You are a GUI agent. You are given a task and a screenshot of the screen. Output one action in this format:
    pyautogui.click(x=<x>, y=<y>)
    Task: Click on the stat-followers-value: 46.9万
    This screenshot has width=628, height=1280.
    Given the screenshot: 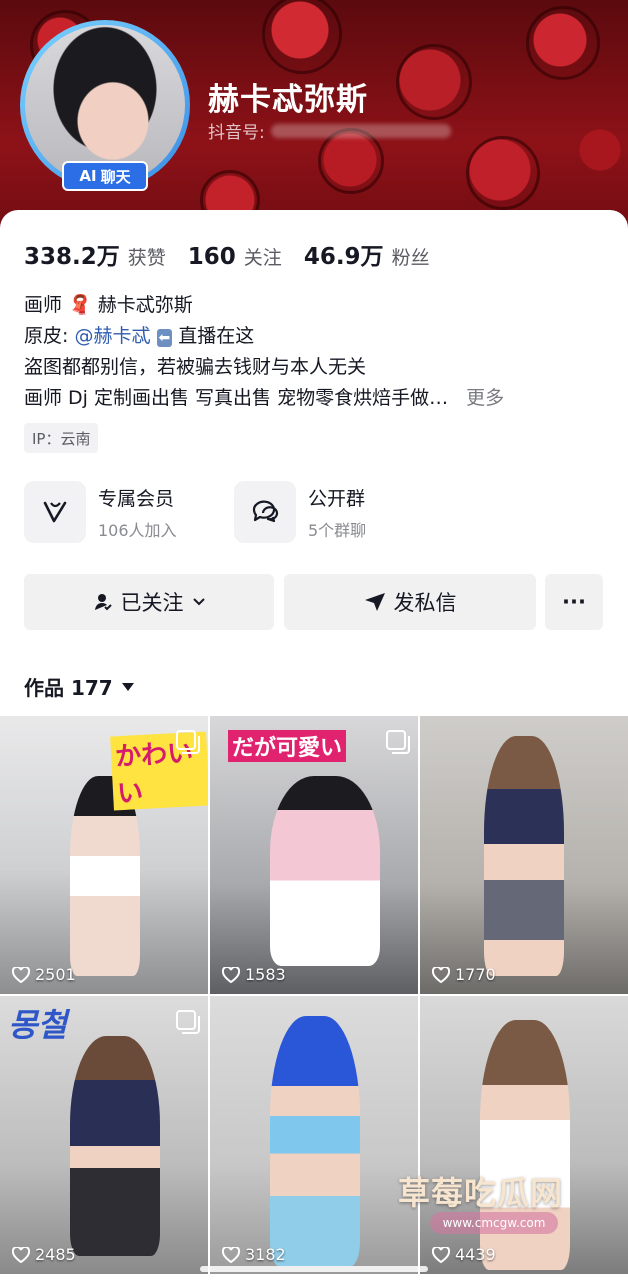 What is the action you would take?
    pyautogui.click(x=343, y=257)
    